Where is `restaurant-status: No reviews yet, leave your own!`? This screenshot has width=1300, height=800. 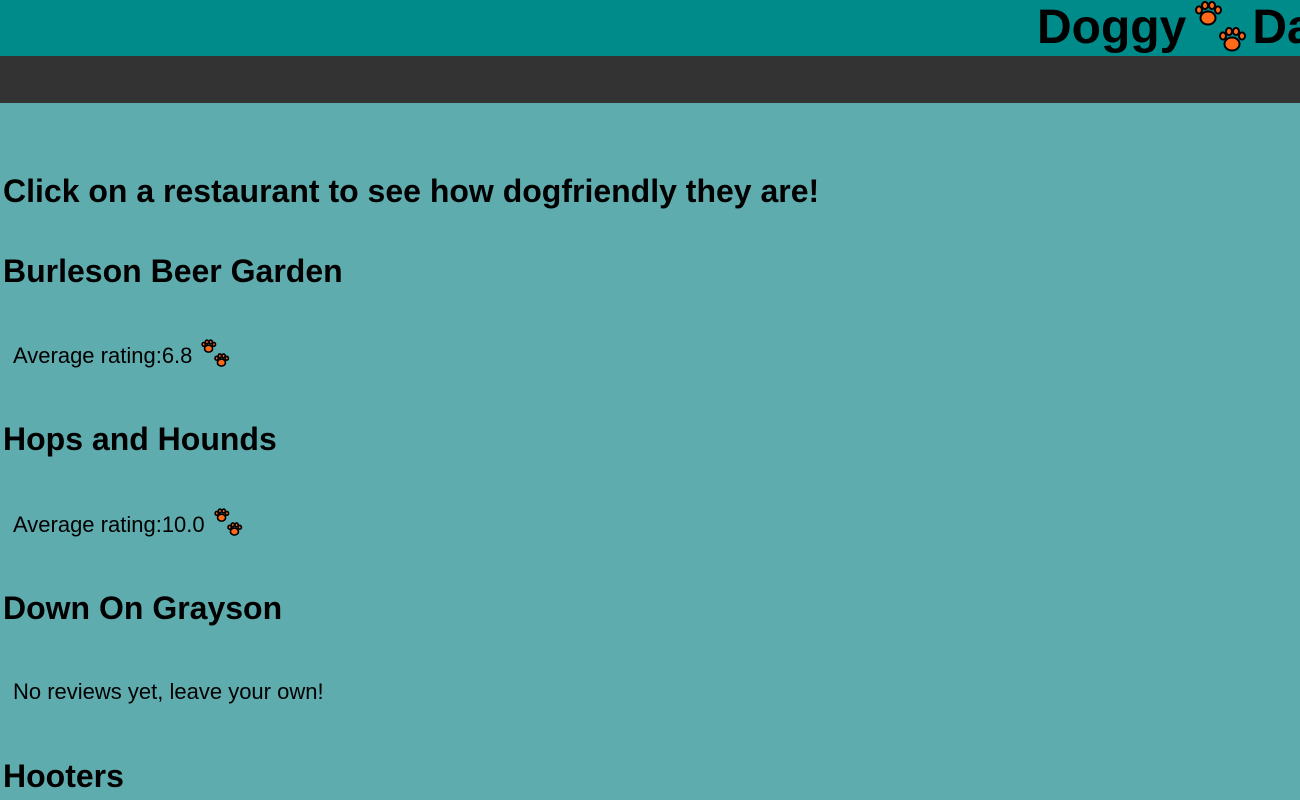 restaurant-status: No reviews yet, leave your own! is located at coordinates (168, 691).